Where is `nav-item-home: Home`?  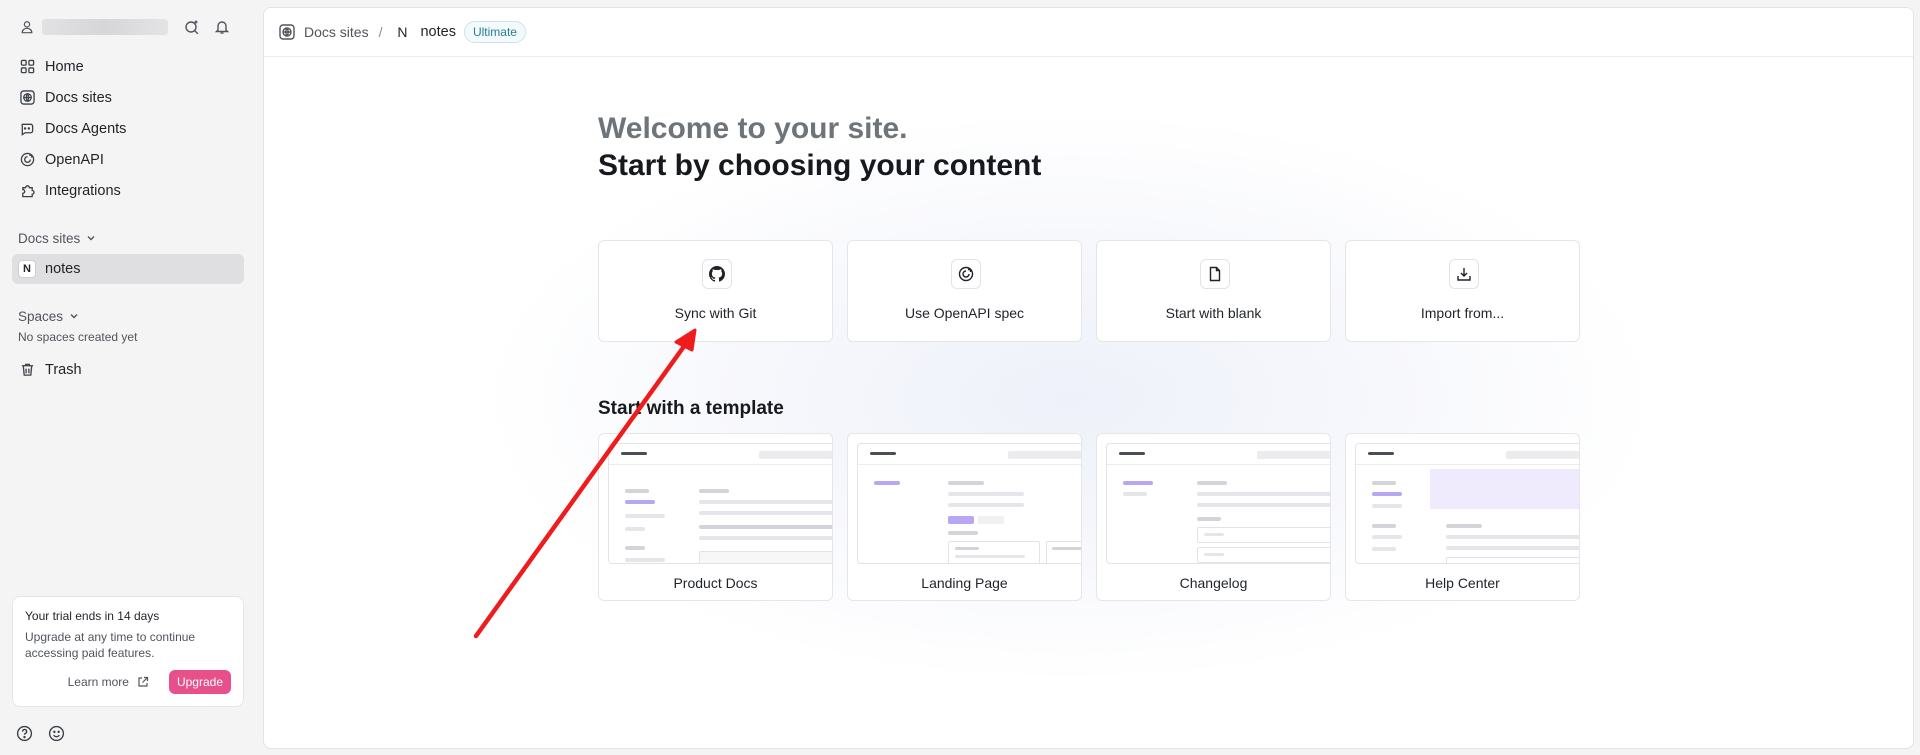
nav-item-home: Home is located at coordinates (128, 66).